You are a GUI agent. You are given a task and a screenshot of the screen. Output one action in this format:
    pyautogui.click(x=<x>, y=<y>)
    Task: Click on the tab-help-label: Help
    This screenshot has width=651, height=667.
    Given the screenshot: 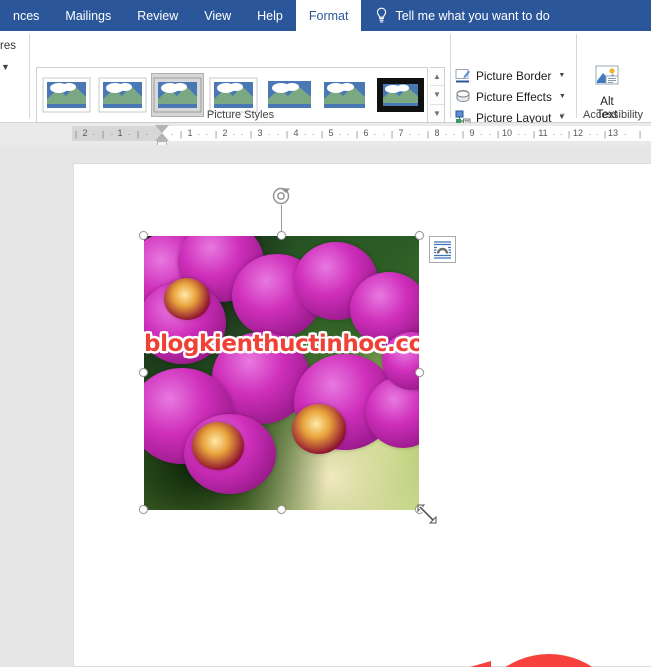 What is the action you would take?
    pyautogui.click(x=270, y=15)
    